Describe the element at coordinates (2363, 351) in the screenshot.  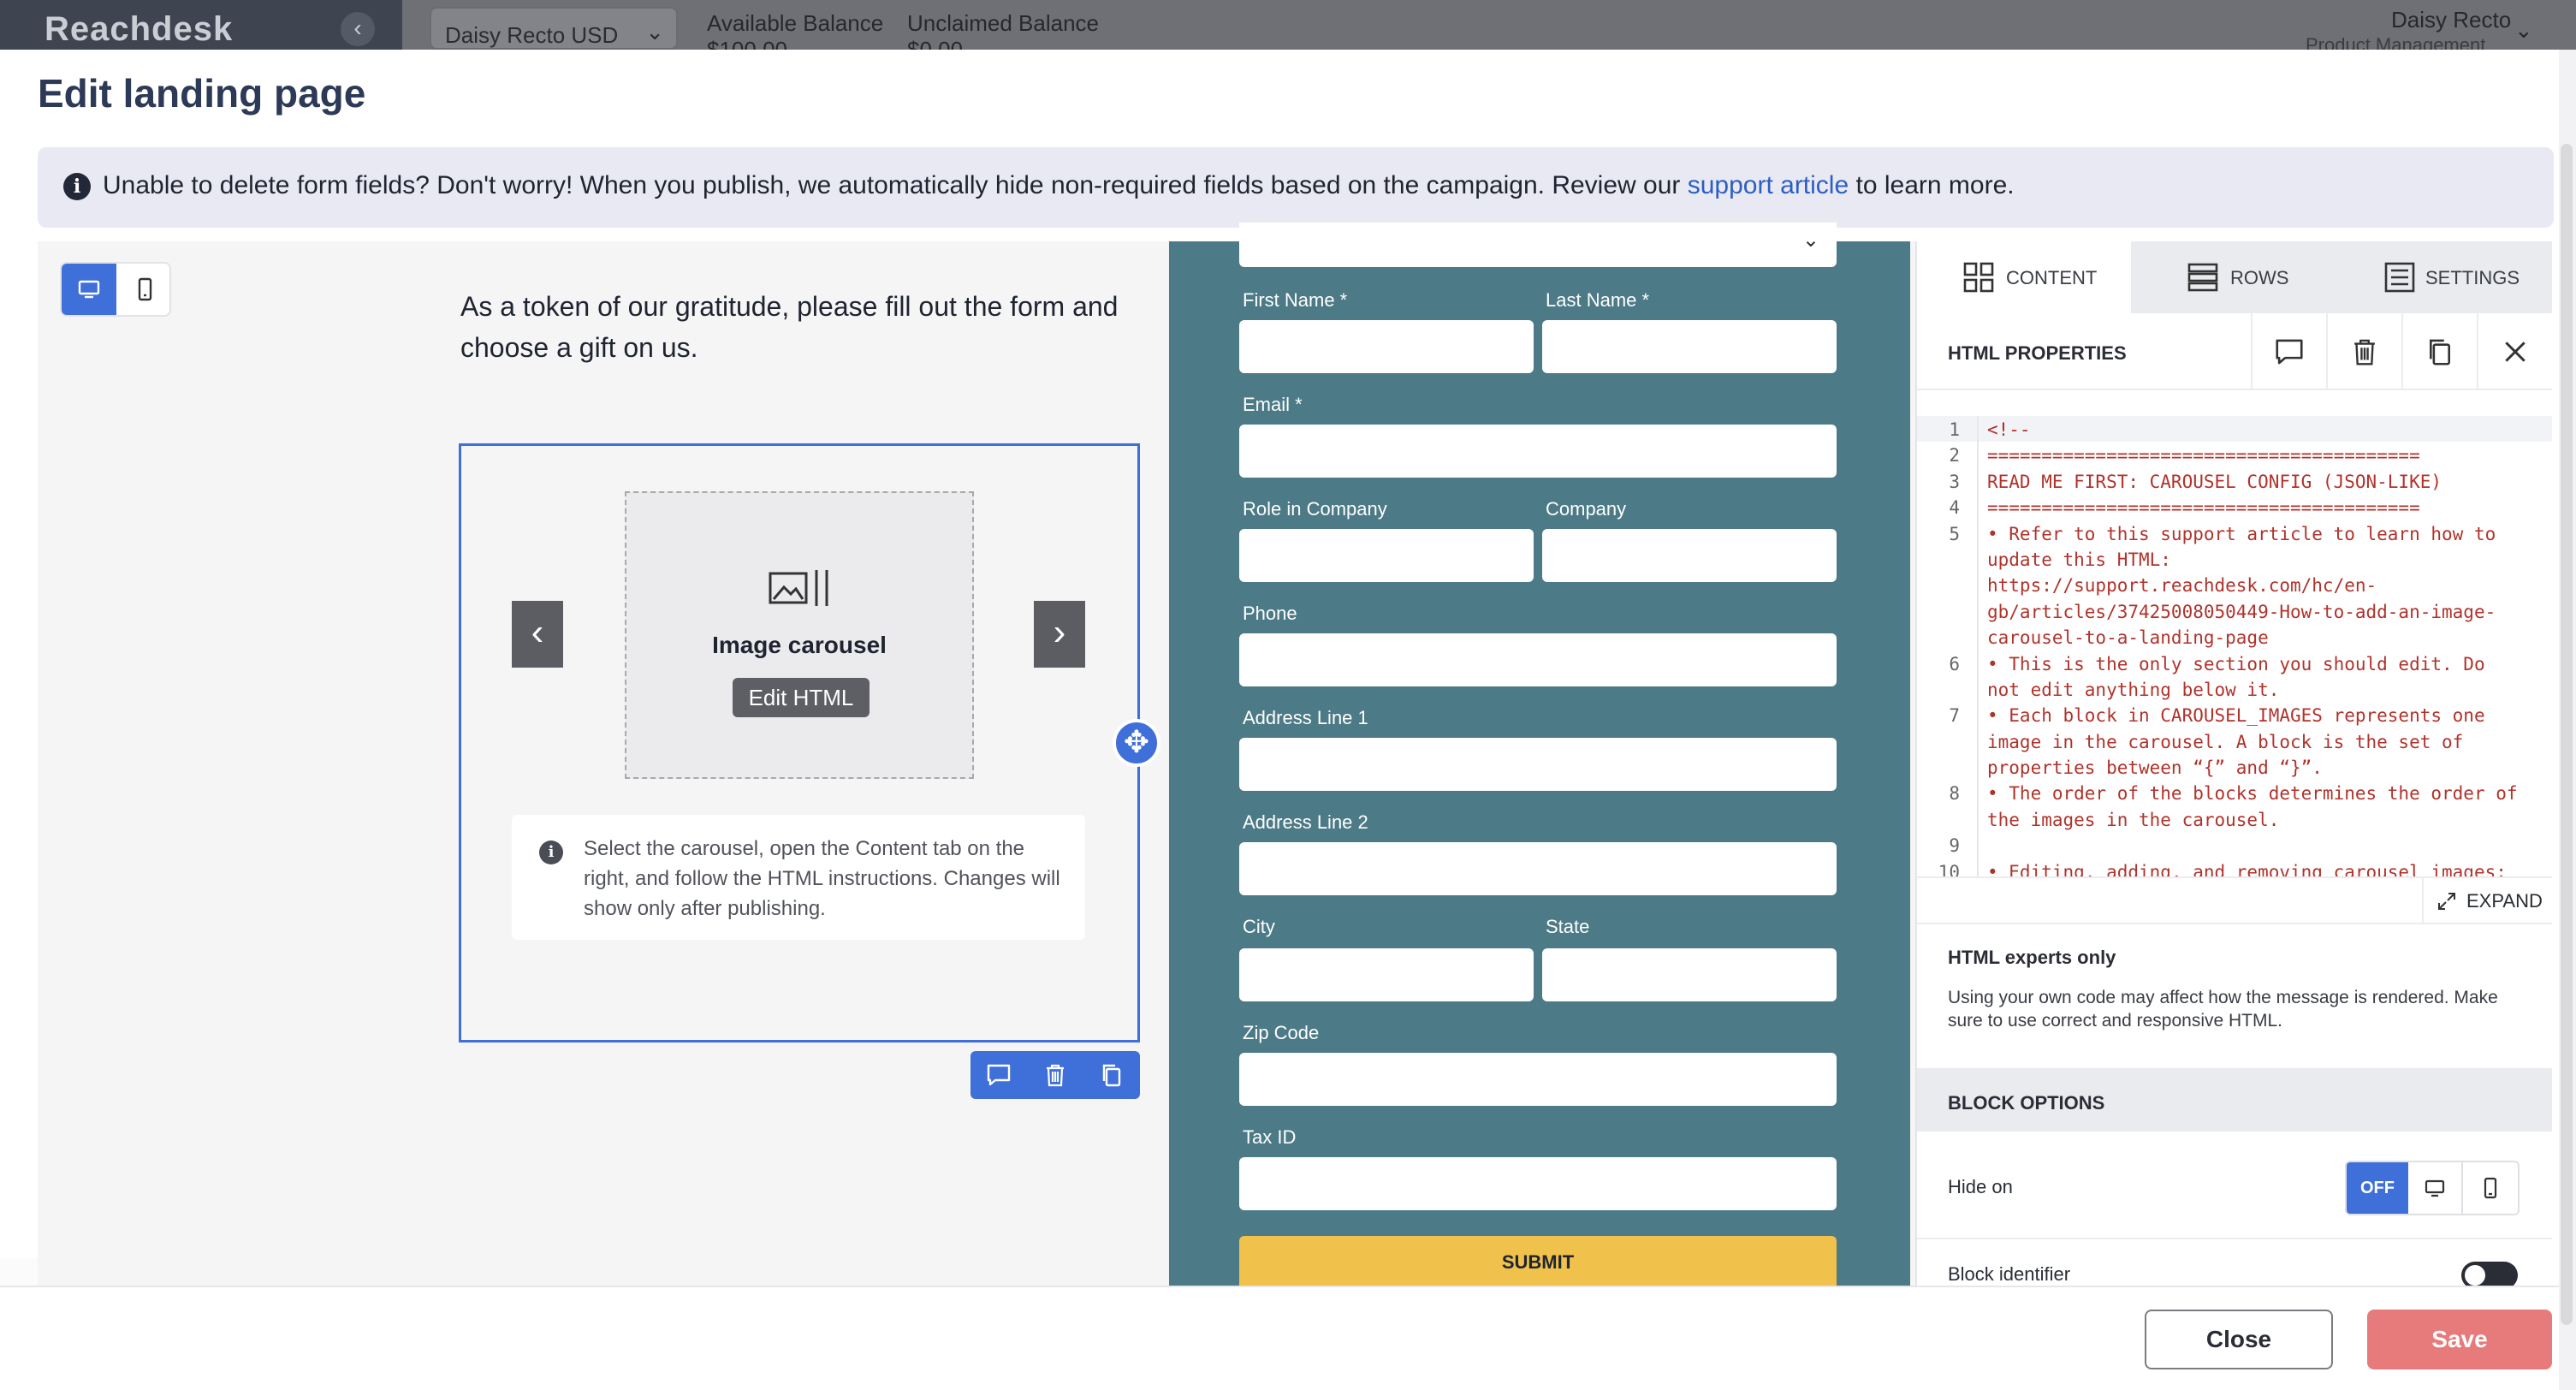
I see `delete-block-button` at that location.